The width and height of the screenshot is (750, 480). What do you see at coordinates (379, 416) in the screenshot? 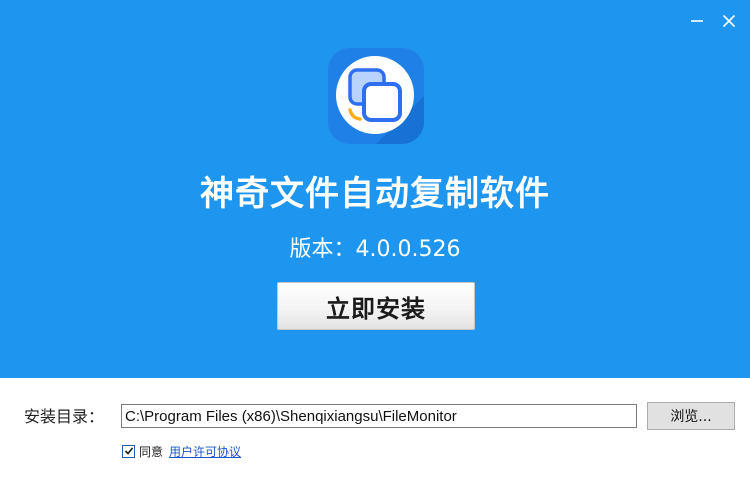
I see `install-dir-input` at bounding box center [379, 416].